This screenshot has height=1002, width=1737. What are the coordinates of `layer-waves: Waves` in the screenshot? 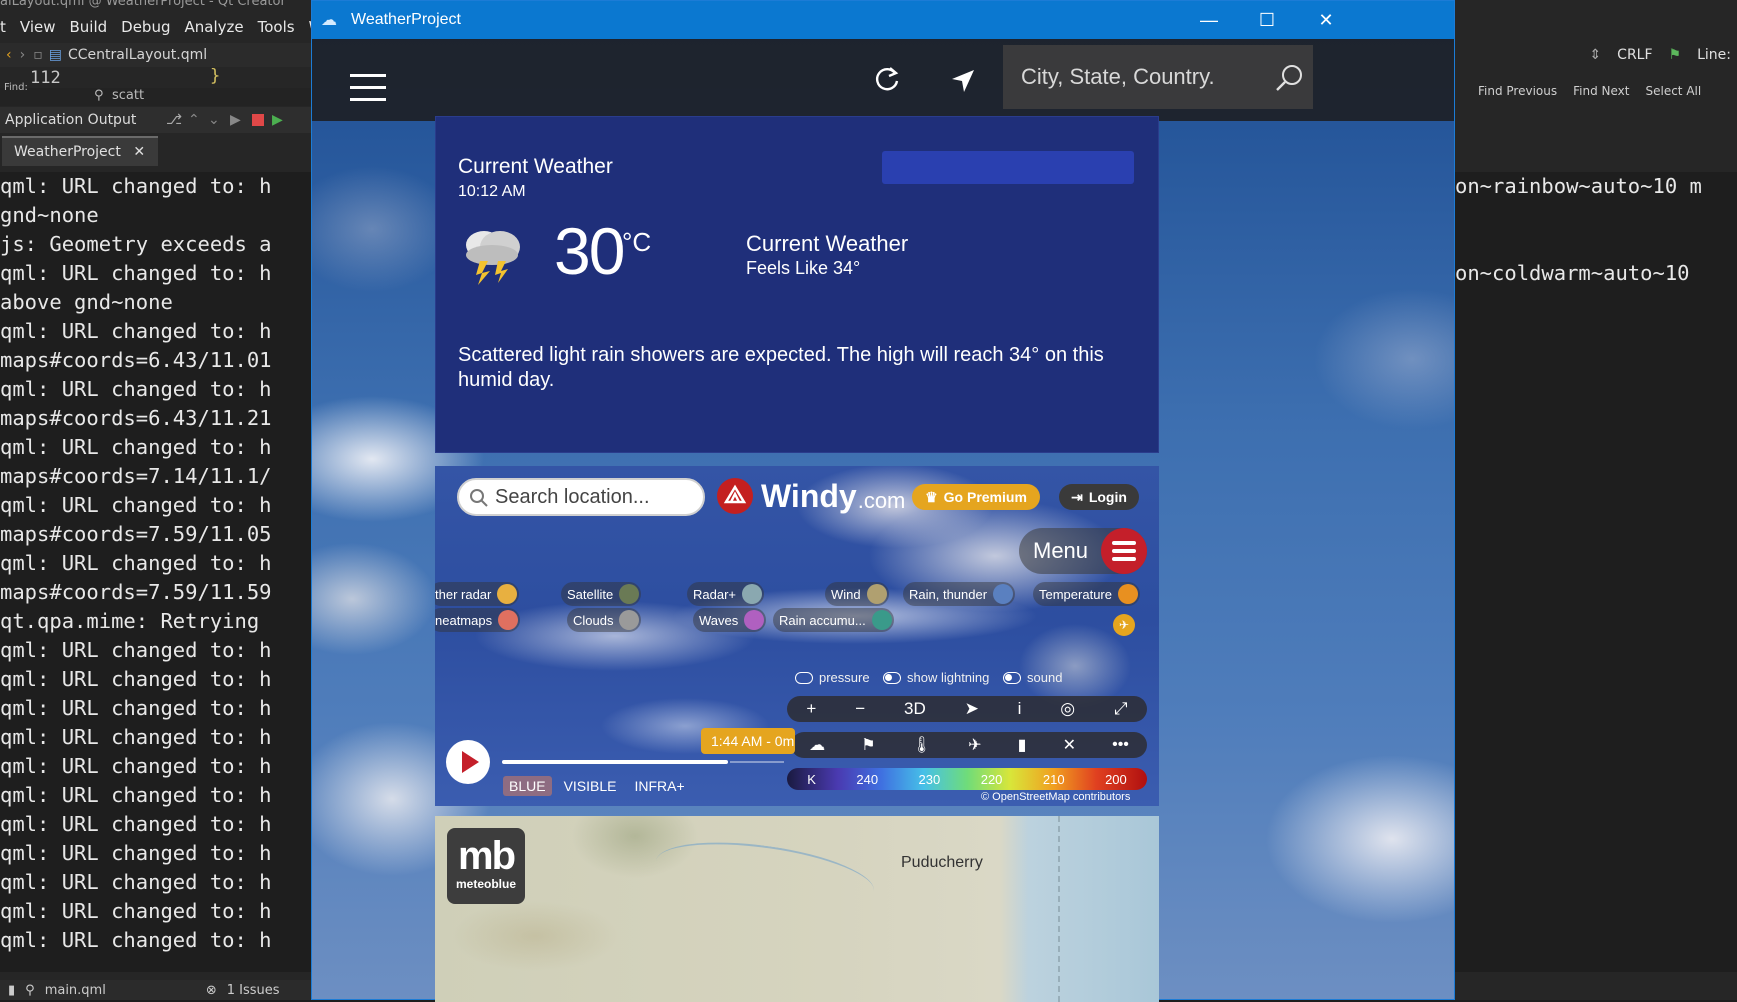 It's located at (730, 620).